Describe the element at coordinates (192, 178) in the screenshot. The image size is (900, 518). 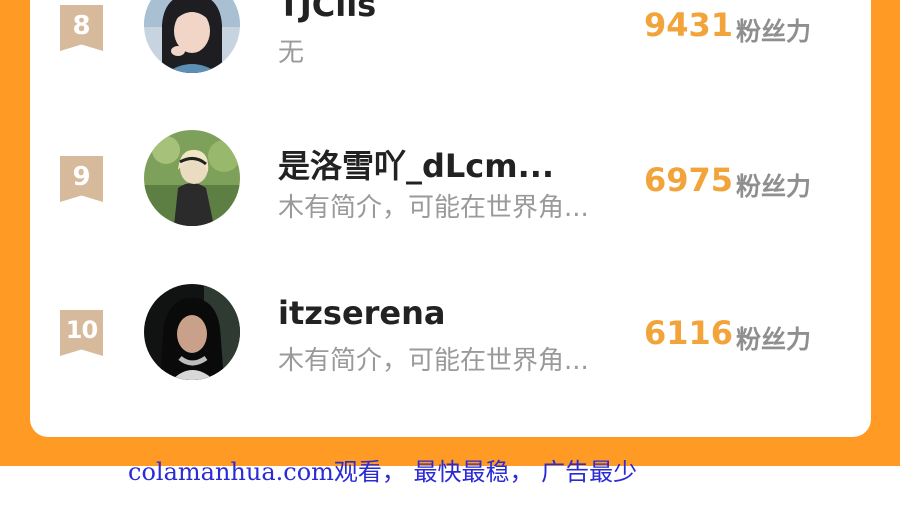
I see `avatar-blonde-icon` at that location.